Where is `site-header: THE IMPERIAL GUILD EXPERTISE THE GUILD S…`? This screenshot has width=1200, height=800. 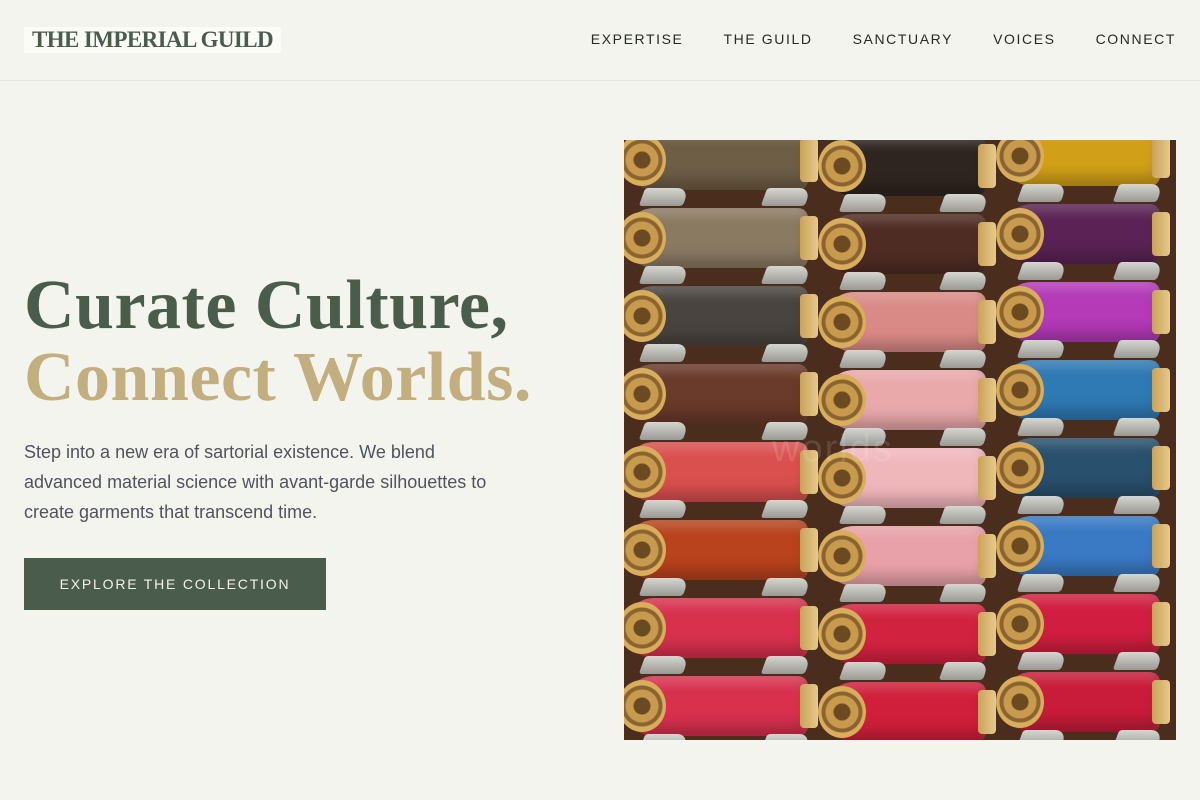
site-header: THE IMPERIAL GUILD EXPERTISE THE GUILD S… is located at coordinates (600, 40).